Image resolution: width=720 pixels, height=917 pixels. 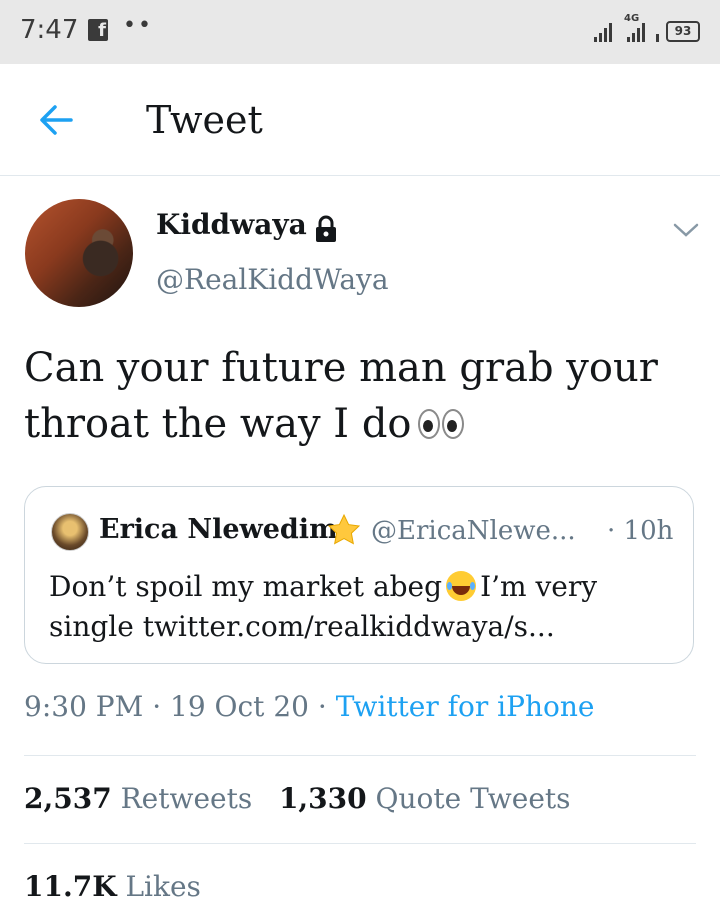 I want to click on protected-lock-icon, so click(x=326, y=228).